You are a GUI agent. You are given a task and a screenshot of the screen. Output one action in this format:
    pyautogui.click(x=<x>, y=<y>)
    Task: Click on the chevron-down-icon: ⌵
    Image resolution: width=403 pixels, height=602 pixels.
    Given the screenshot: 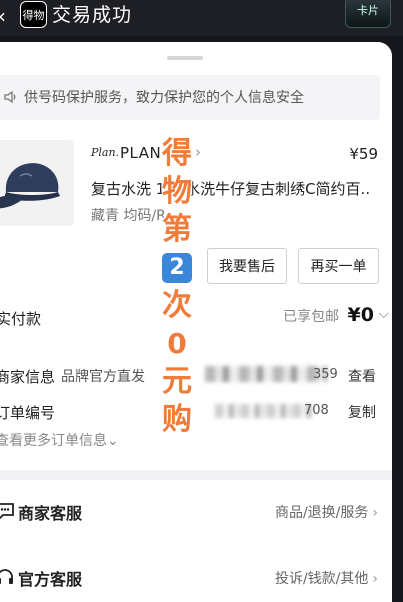 What is the action you would take?
    pyautogui.click(x=383, y=314)
    